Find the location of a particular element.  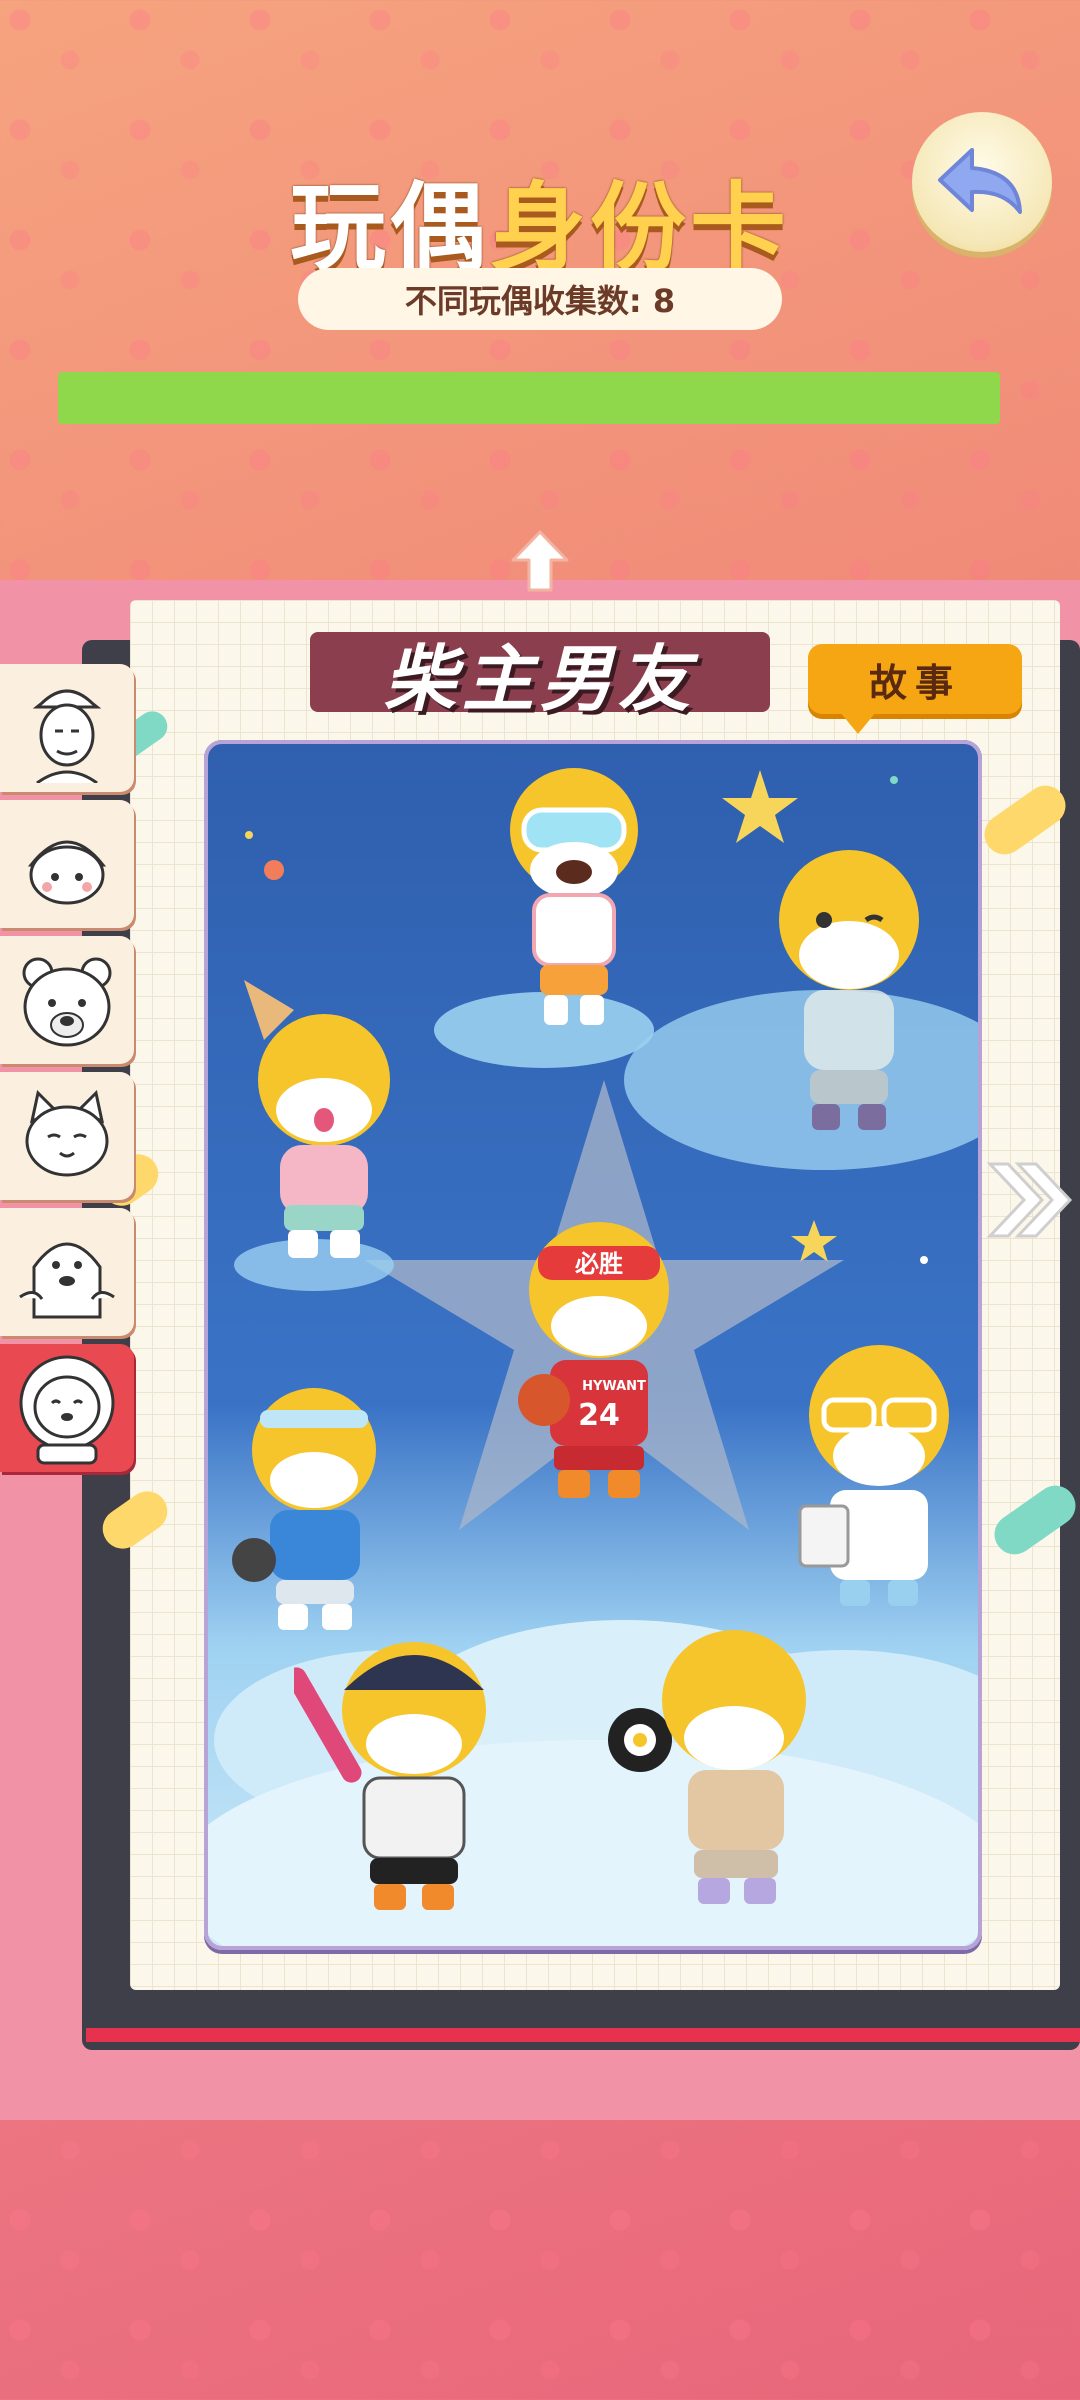

tab-ghost-doll is located at coordinates (67, 1272).